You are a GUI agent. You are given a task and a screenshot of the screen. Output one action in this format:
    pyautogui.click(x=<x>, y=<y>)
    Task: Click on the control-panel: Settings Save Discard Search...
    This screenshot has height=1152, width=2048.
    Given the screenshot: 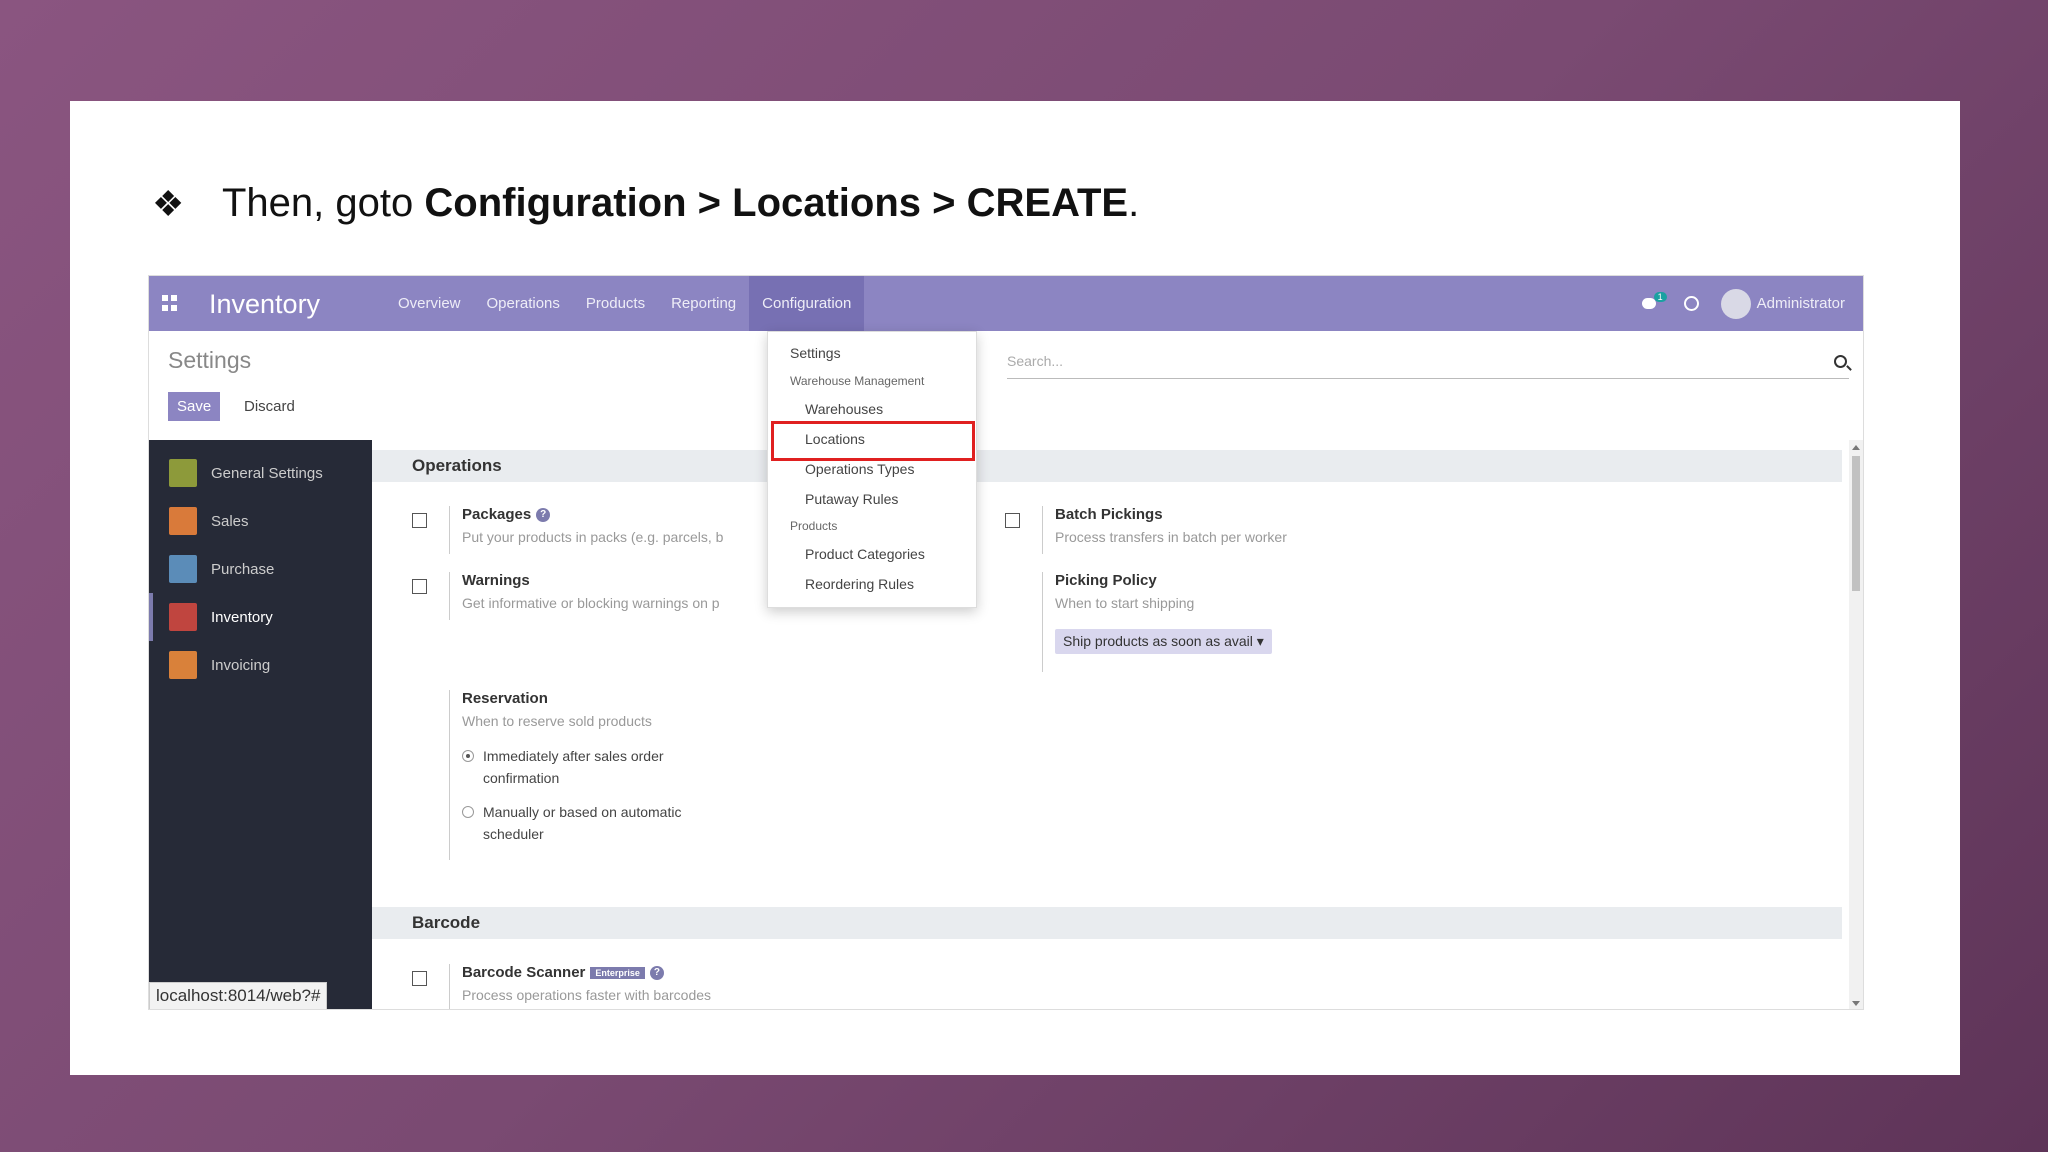 What is the action you would take?
    pyautogui.click(x=1006, y=383)
    